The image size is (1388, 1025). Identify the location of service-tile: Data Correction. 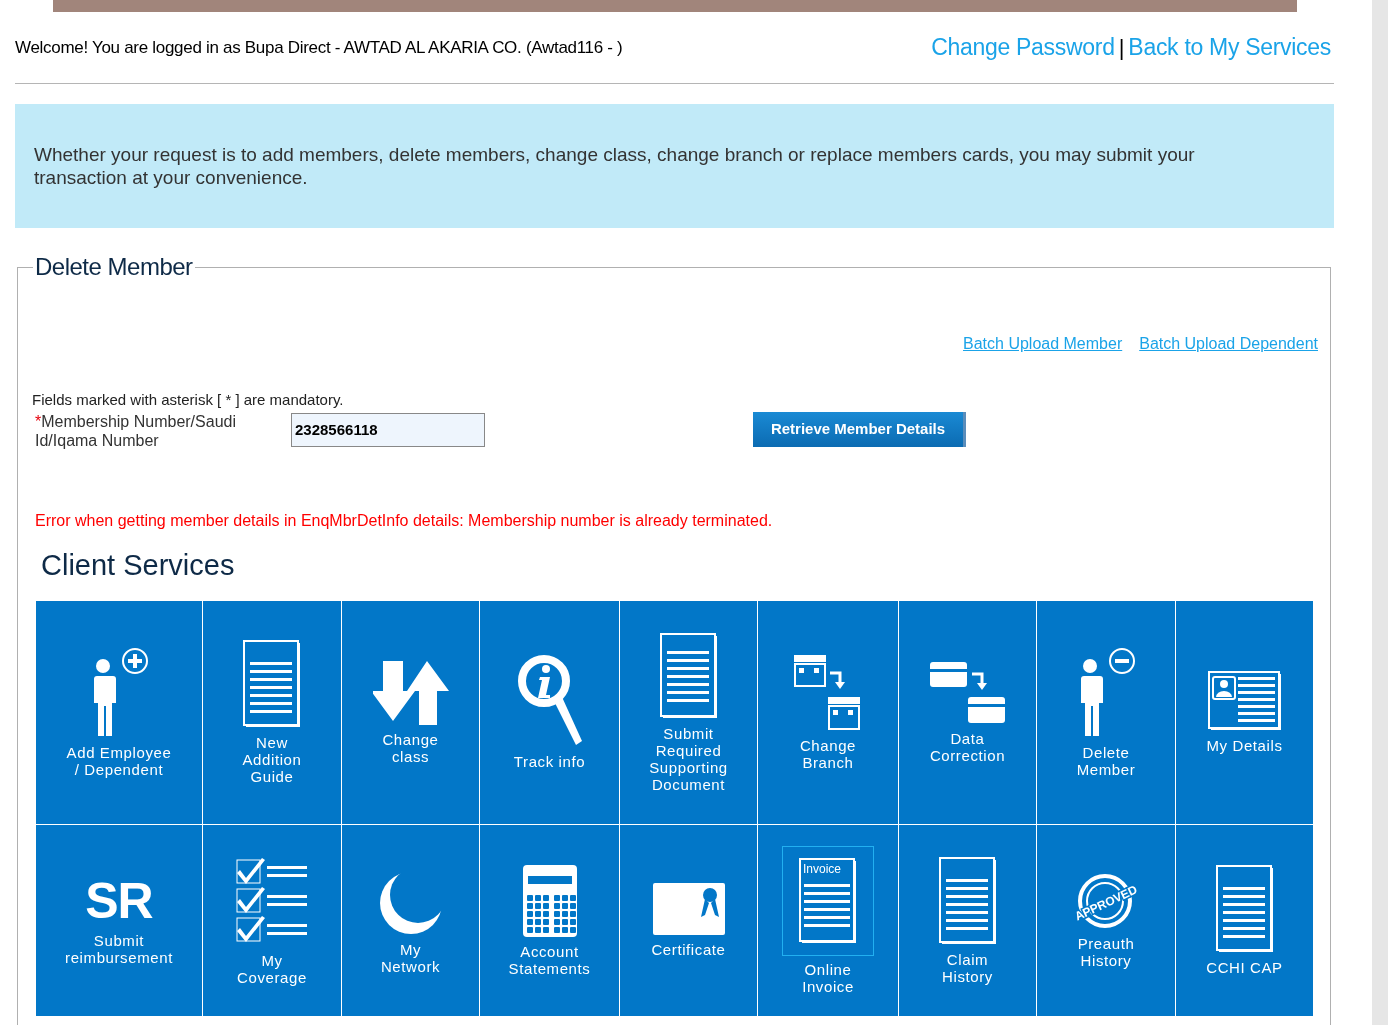
(967, 712).